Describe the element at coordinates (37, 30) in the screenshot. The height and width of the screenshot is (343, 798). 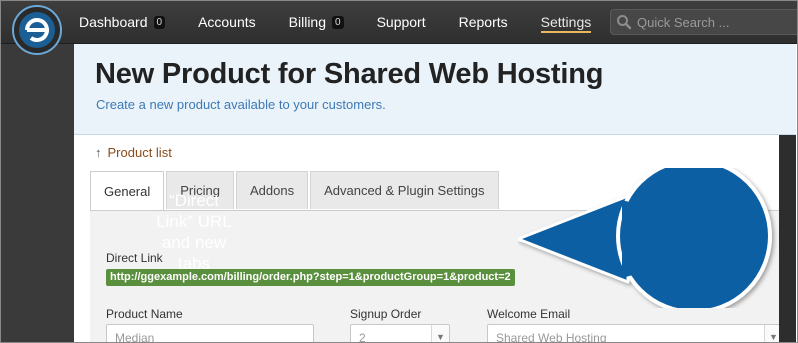
I see `app-logo-icon` at that location.